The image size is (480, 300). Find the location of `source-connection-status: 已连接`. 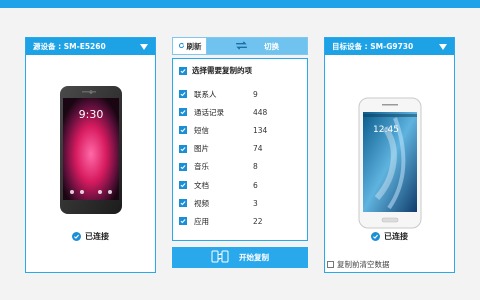

source-connection-status: 已连接 is located at coordinates (90, 236).